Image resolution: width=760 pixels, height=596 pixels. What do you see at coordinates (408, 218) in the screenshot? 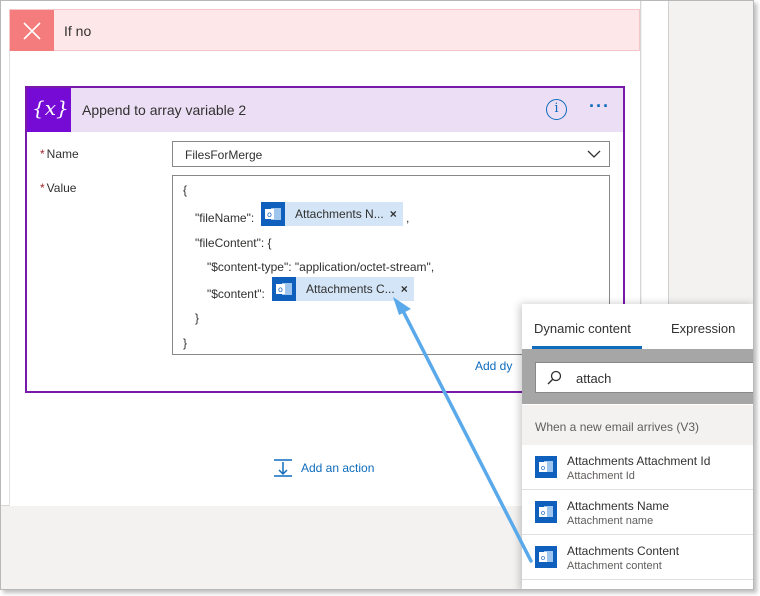
I see `filename-comma: ,` at bounding box center [408, 218].